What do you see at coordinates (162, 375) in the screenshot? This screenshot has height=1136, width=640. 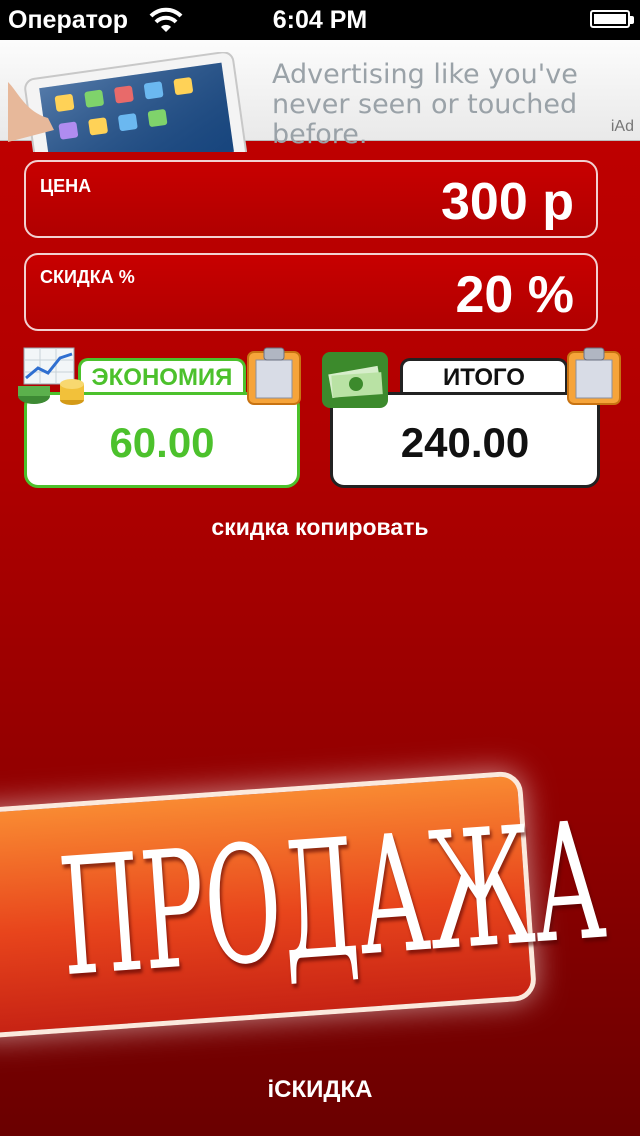 I see `savings-label: ЭКОНОМИЯ` at bounding box center [162, 375].